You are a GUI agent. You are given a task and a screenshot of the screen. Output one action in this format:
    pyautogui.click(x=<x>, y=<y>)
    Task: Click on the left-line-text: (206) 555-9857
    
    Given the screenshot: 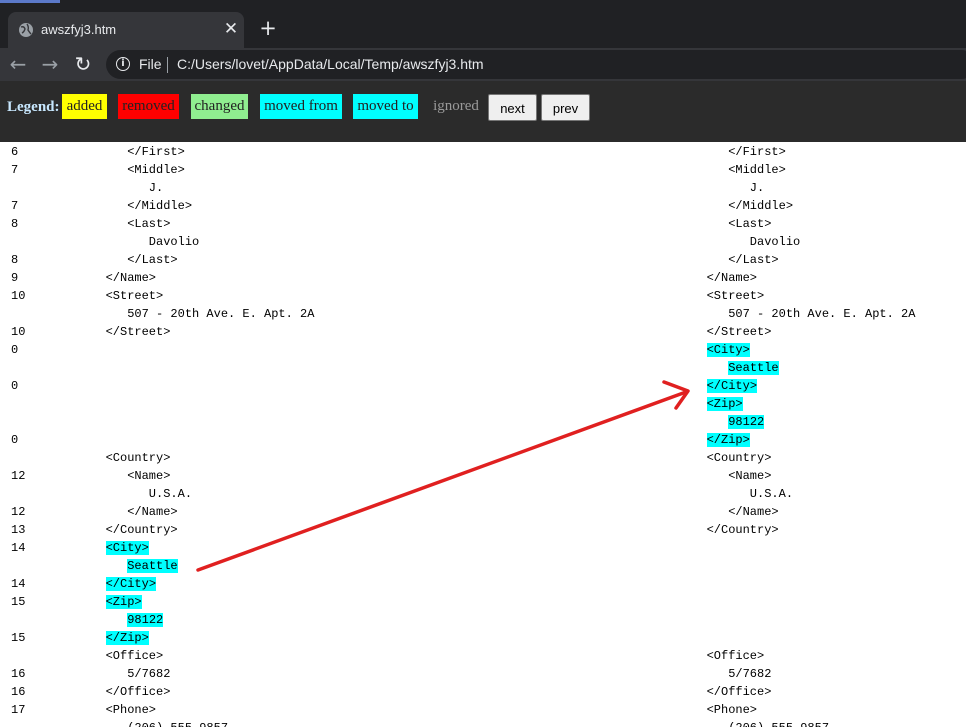 What is the action you would take?
    pyautogui.click(x=156, y=724)
    